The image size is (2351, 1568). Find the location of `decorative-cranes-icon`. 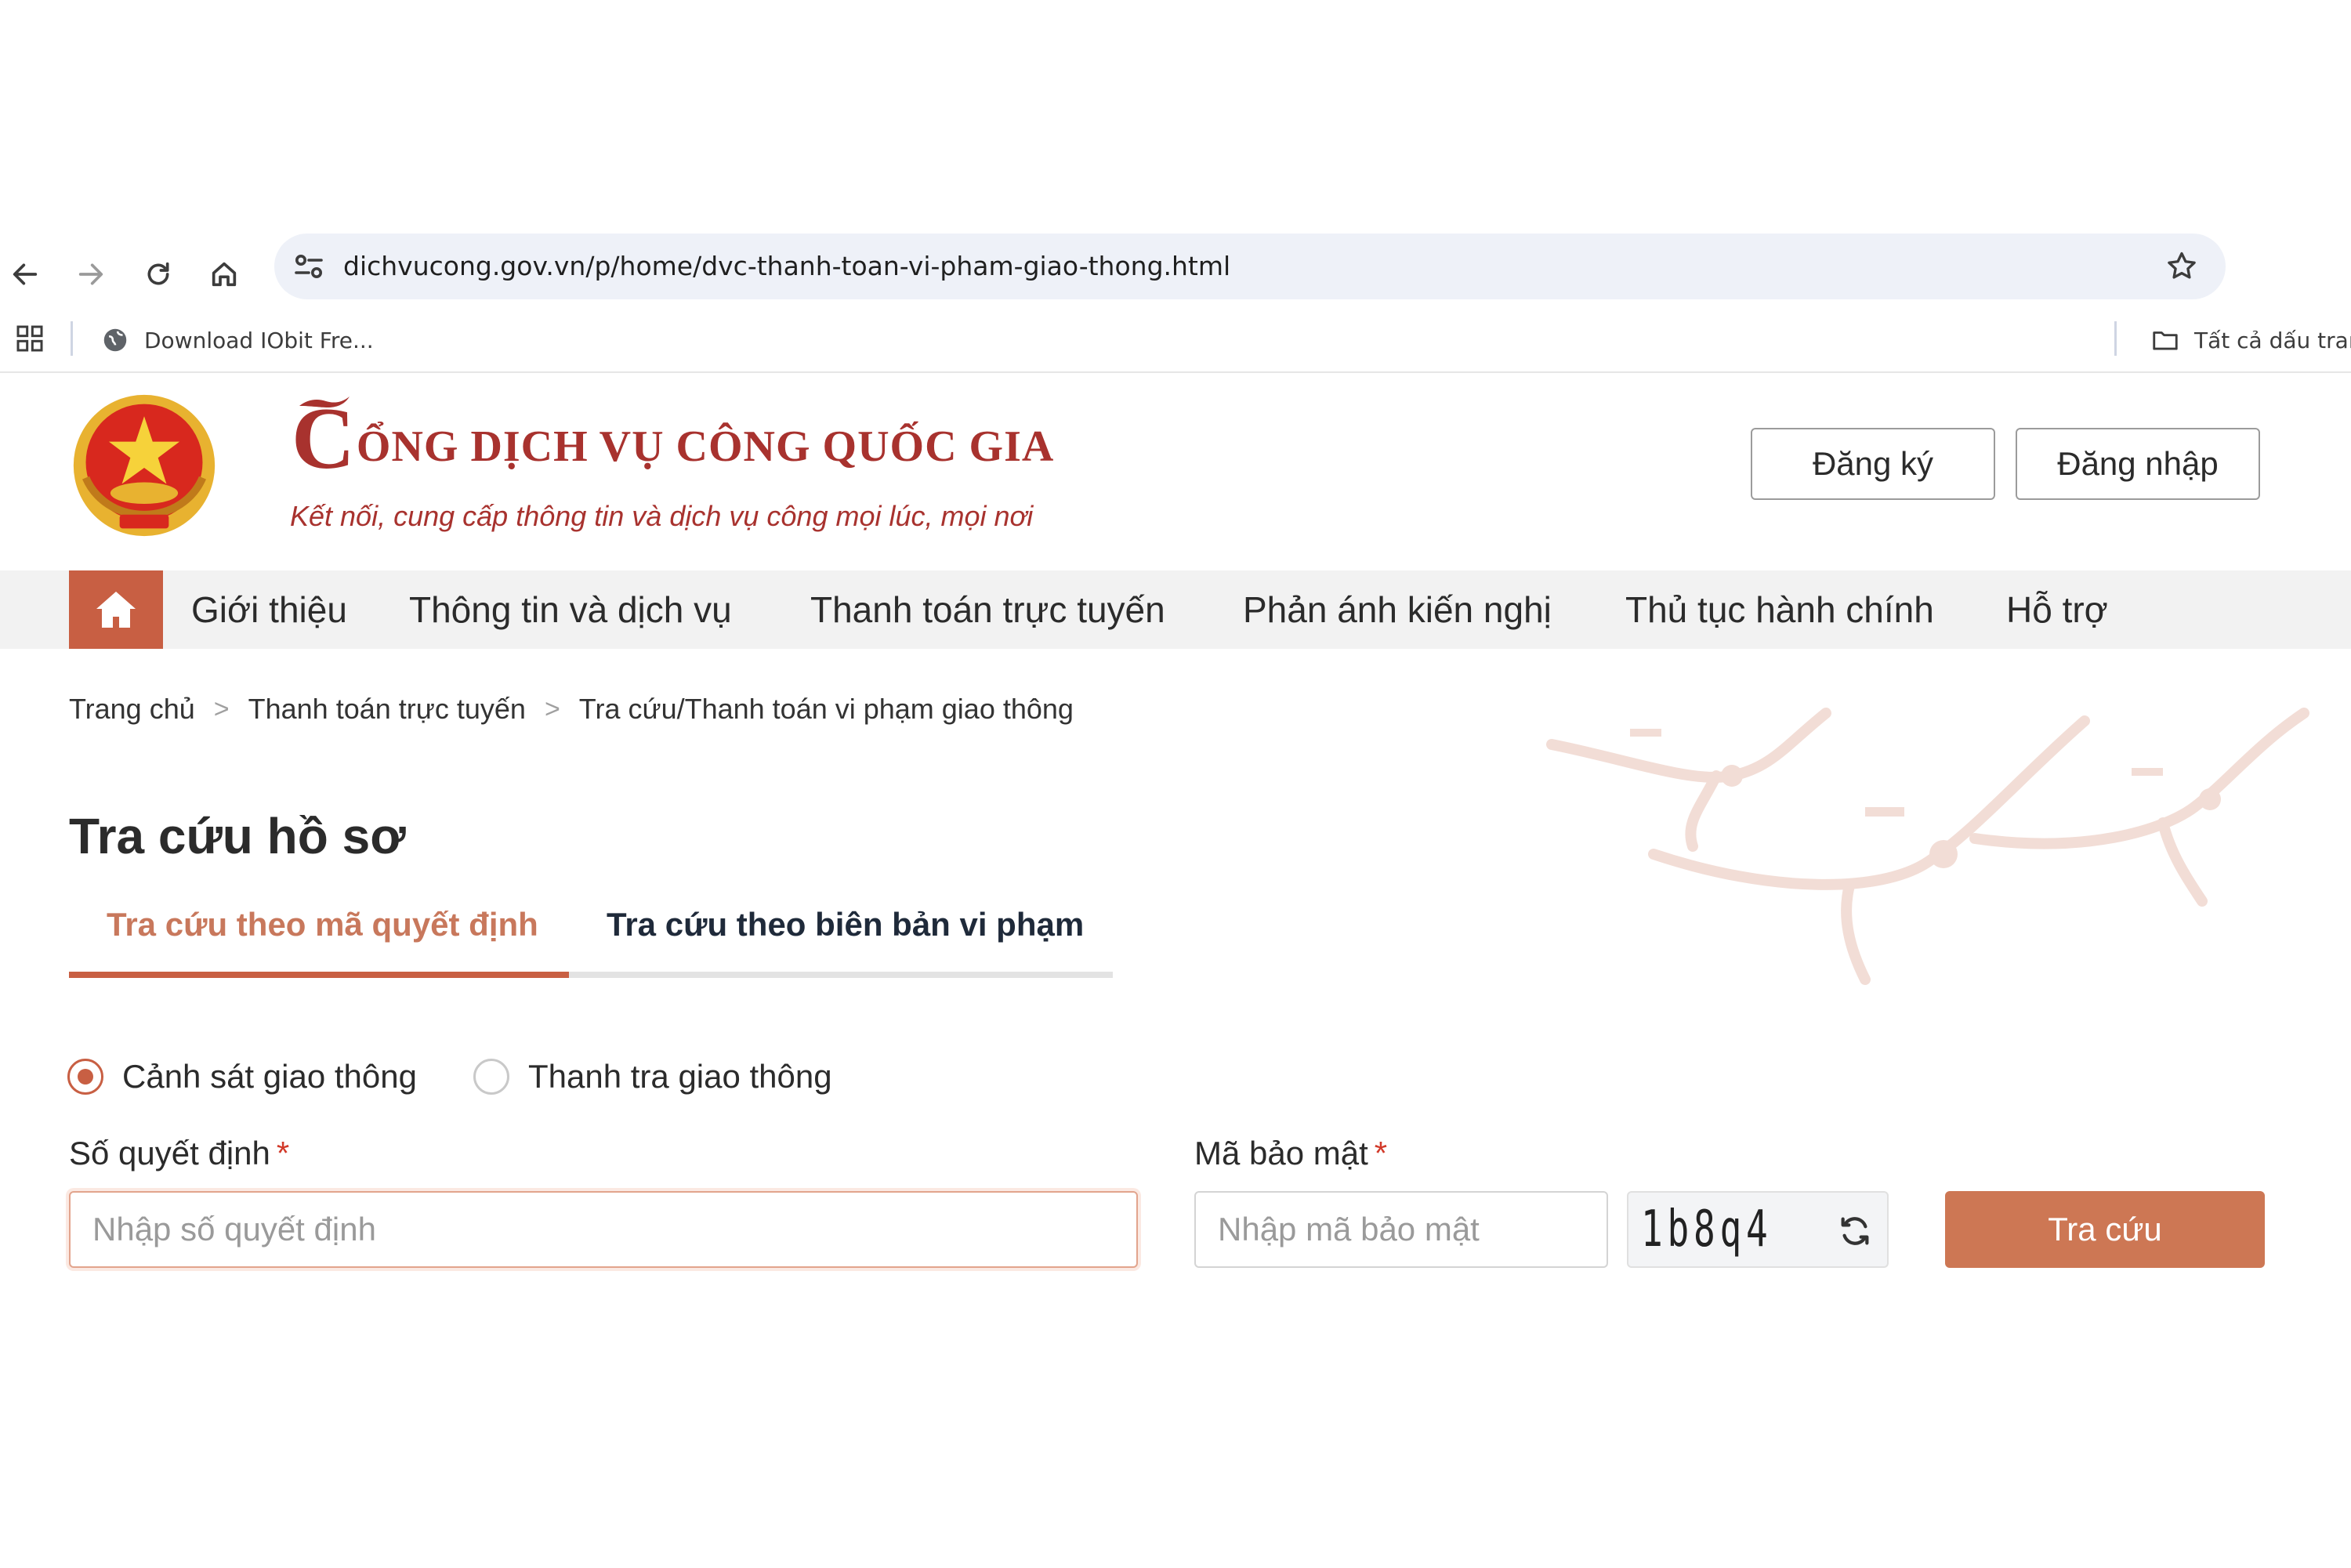

decorative-cranes-icon is located at coordinates (1927, 846).